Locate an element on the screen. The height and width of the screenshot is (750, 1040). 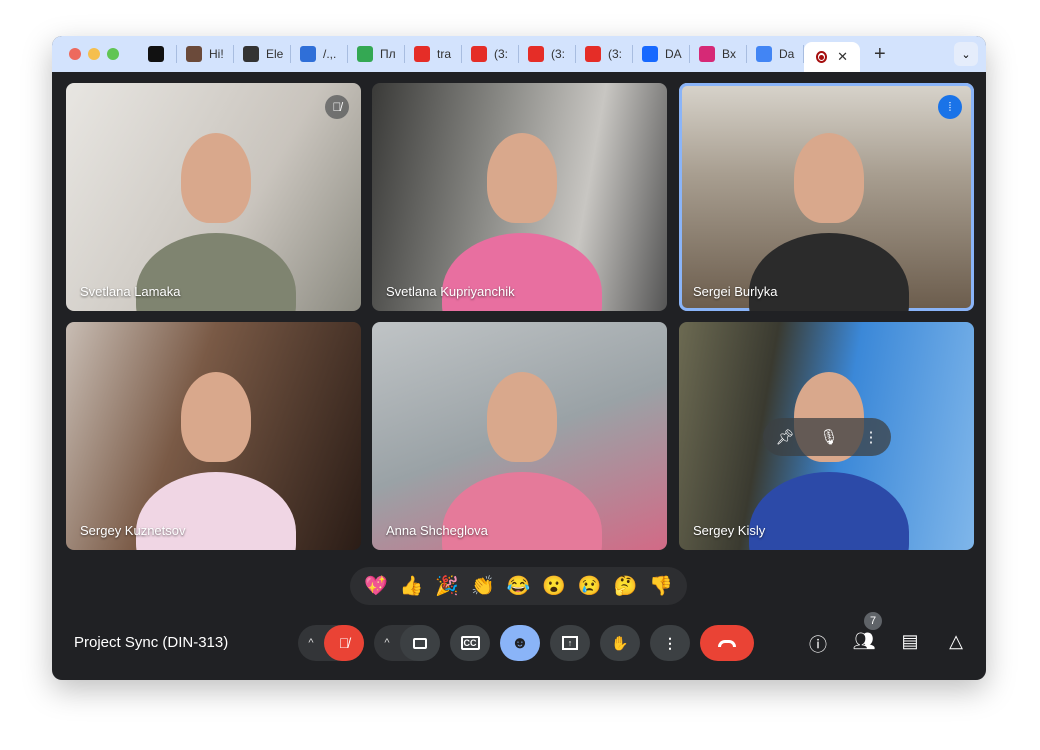
mic-icon: 🎙︎ is located at coordinates (829, 437).